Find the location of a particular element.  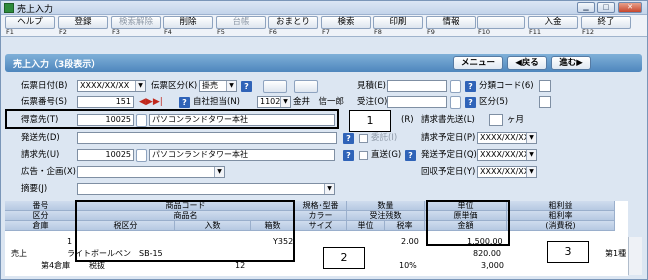

grid-header: カラー is located at coordinates (321, 216).